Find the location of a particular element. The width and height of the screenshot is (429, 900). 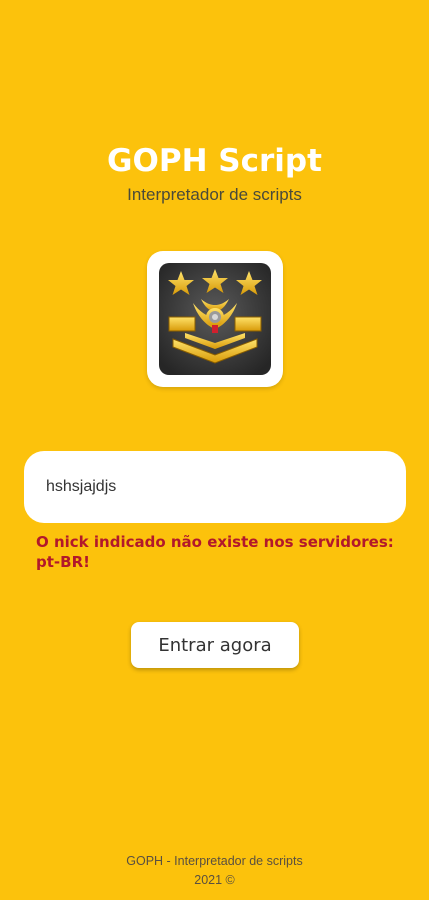

footer: GOPH - Interpretador de scripts 2021 © is located at coordinates (214, 871).